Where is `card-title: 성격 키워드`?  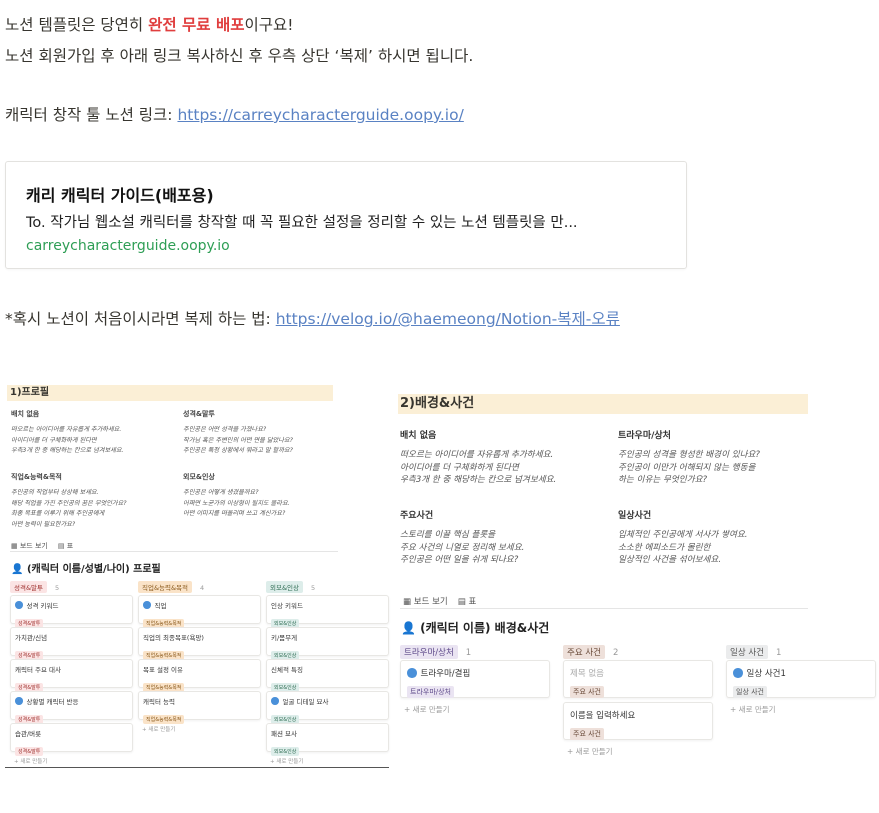
card-title: 성격 키워드 is located at coordinates (71, 605).